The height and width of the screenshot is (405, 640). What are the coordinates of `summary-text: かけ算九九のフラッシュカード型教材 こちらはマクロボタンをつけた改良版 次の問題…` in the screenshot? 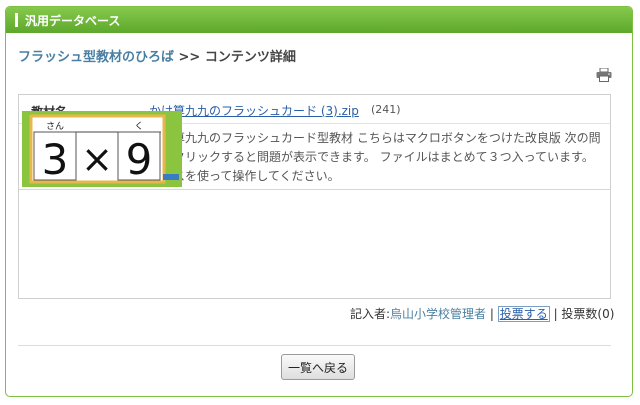 It's located at (375, 157).